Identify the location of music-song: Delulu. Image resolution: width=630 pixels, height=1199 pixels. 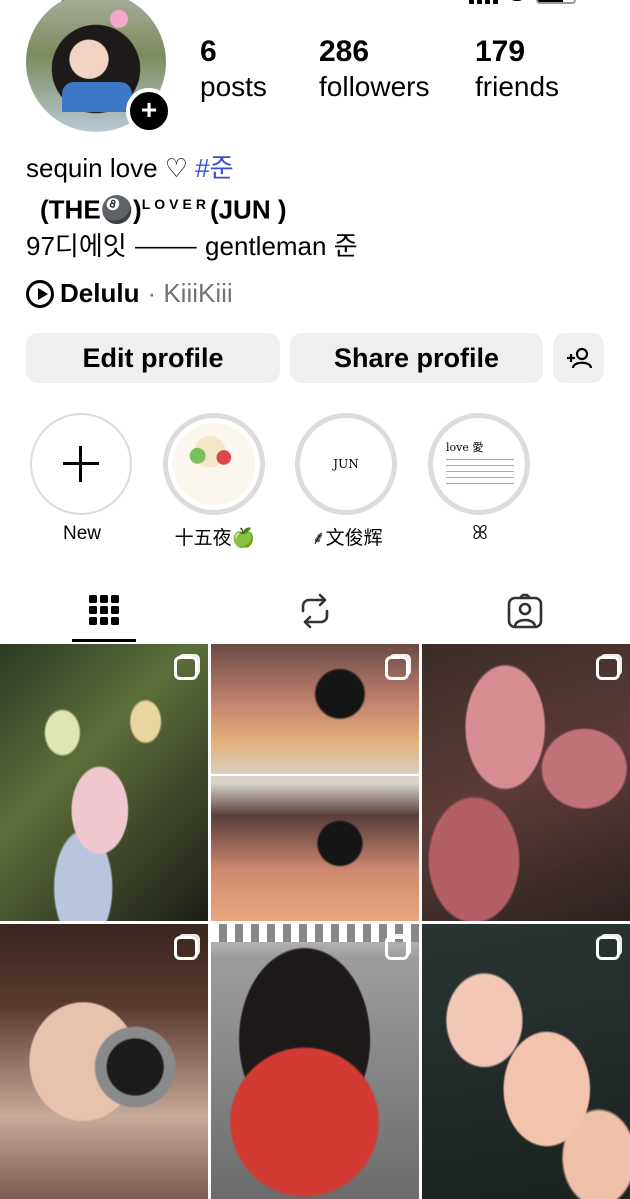
(100, 293).